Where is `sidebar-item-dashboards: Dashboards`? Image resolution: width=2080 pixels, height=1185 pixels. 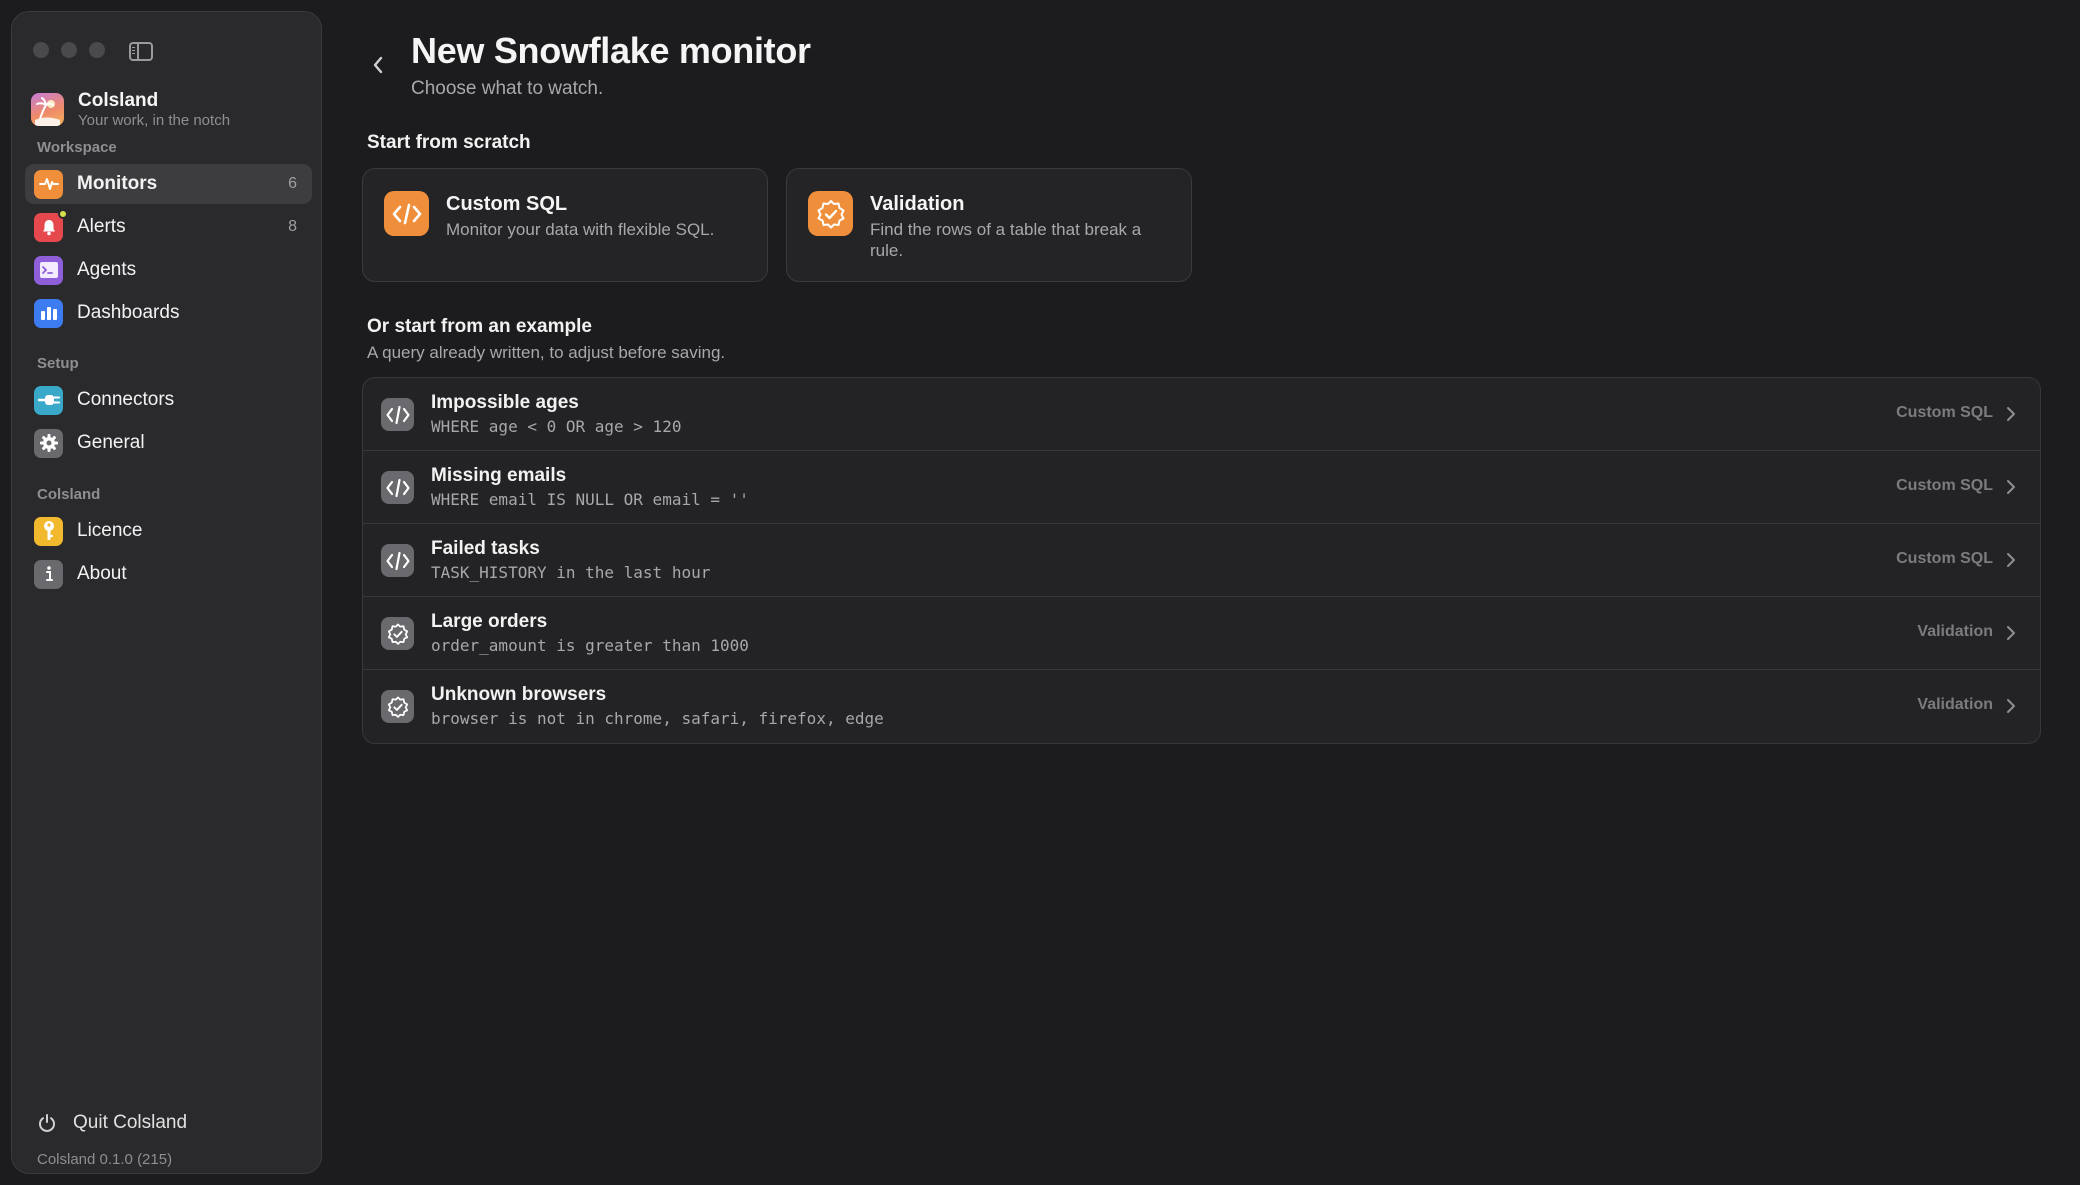 sidebar-item-dashboards: Dashboards is located at coordinates (168, 313).